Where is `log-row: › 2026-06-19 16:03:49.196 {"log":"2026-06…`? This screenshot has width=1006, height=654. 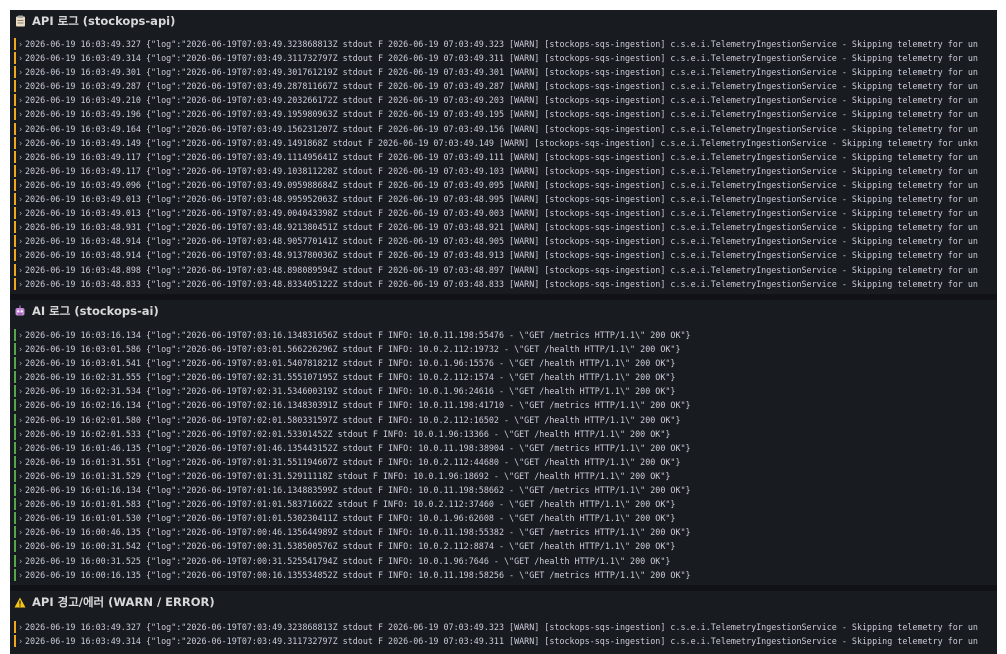
log-row: › 2026-06-19 16:03:49.196 {"log":"2026-06… is located at coordinates (505, 114).